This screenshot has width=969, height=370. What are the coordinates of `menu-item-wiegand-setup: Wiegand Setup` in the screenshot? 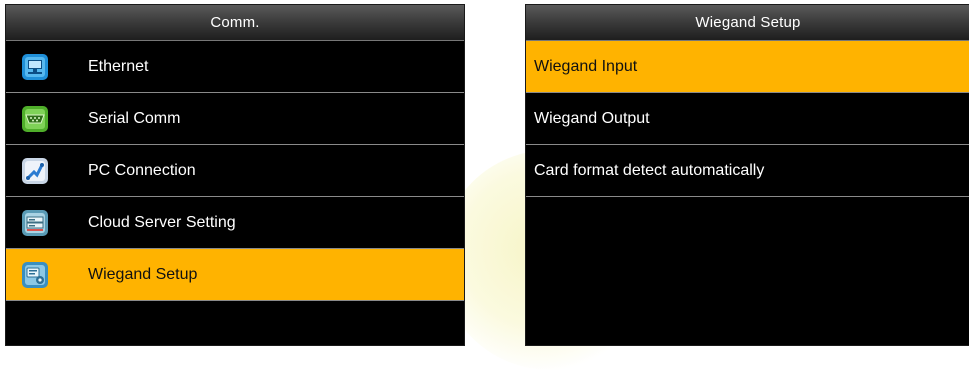 It's located at (235, 275).